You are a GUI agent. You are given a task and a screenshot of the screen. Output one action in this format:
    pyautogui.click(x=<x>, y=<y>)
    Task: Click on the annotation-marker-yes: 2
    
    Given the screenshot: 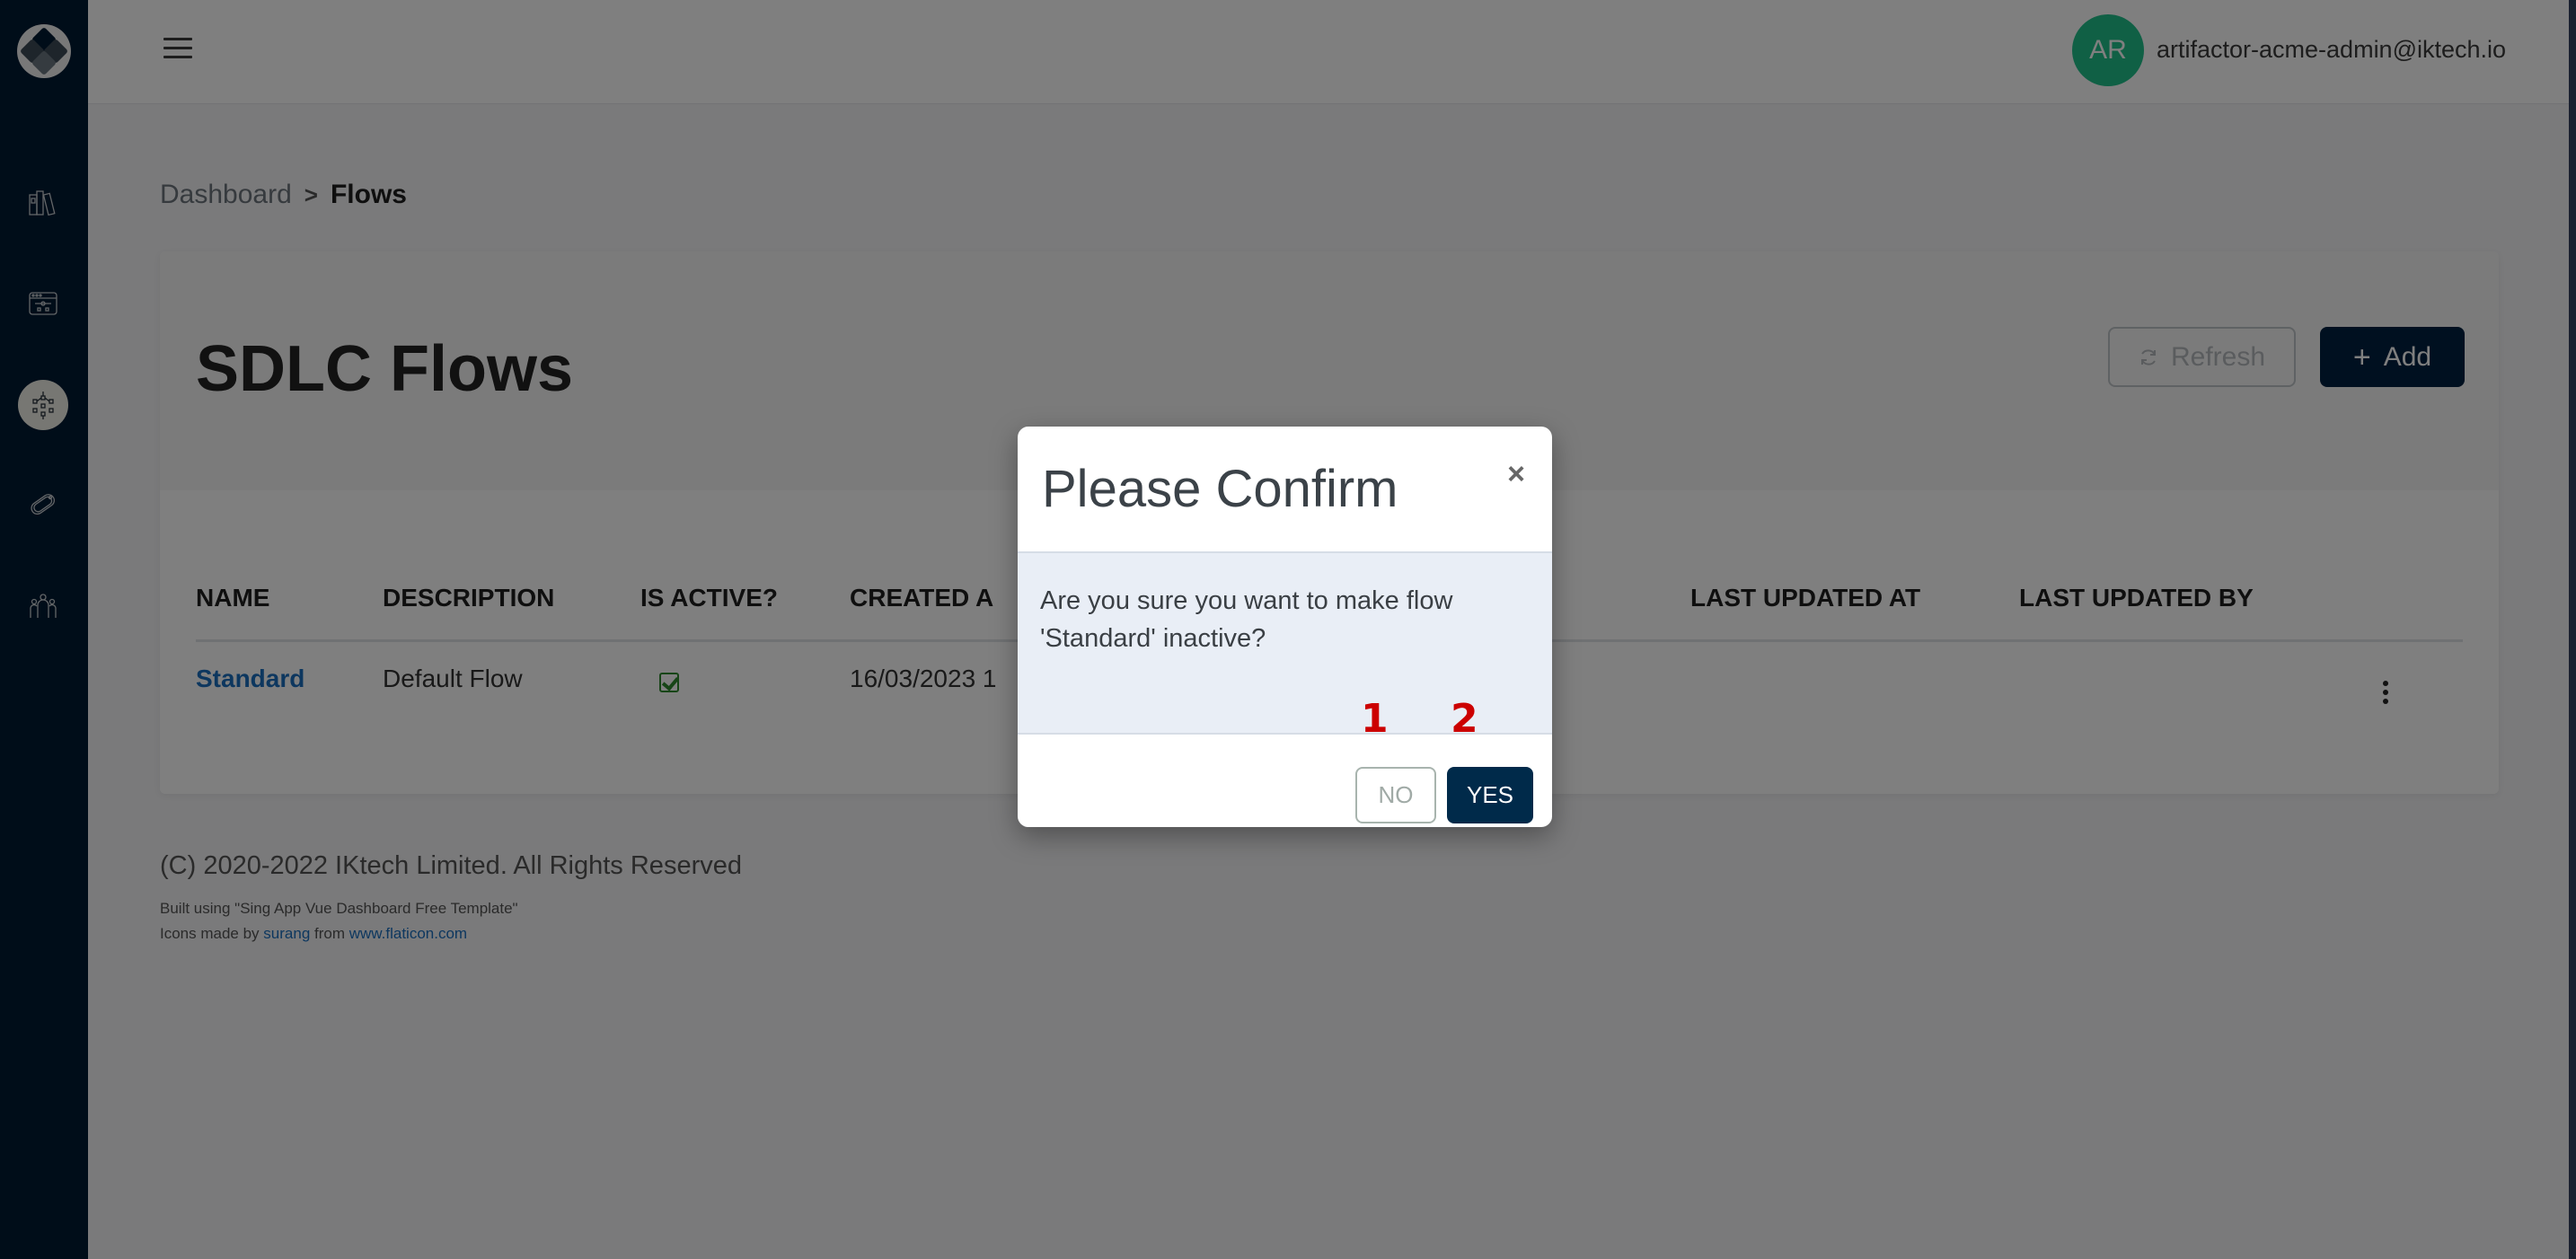 What is the action you would take?
    pyautogui.click(x=1464, y=719)
    